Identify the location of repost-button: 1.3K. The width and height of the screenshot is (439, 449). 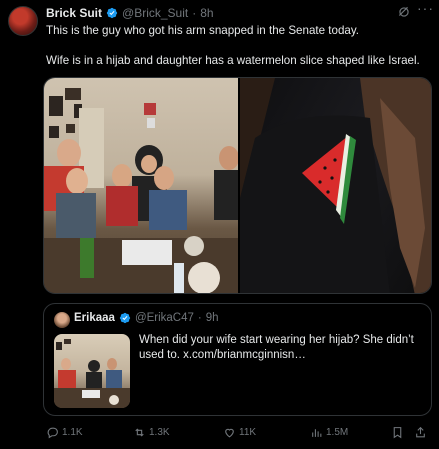
(151, 432).